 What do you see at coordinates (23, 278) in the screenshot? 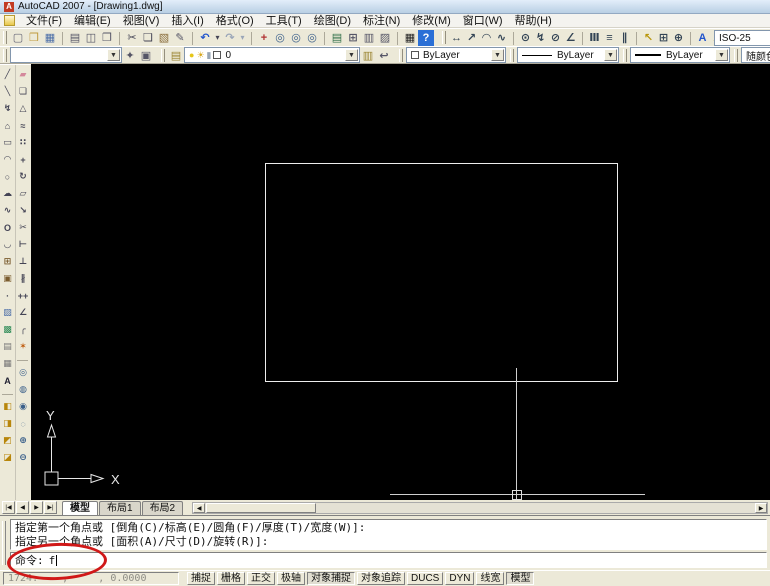
I see `break-button: ∦` at bounding box center [23, 278].